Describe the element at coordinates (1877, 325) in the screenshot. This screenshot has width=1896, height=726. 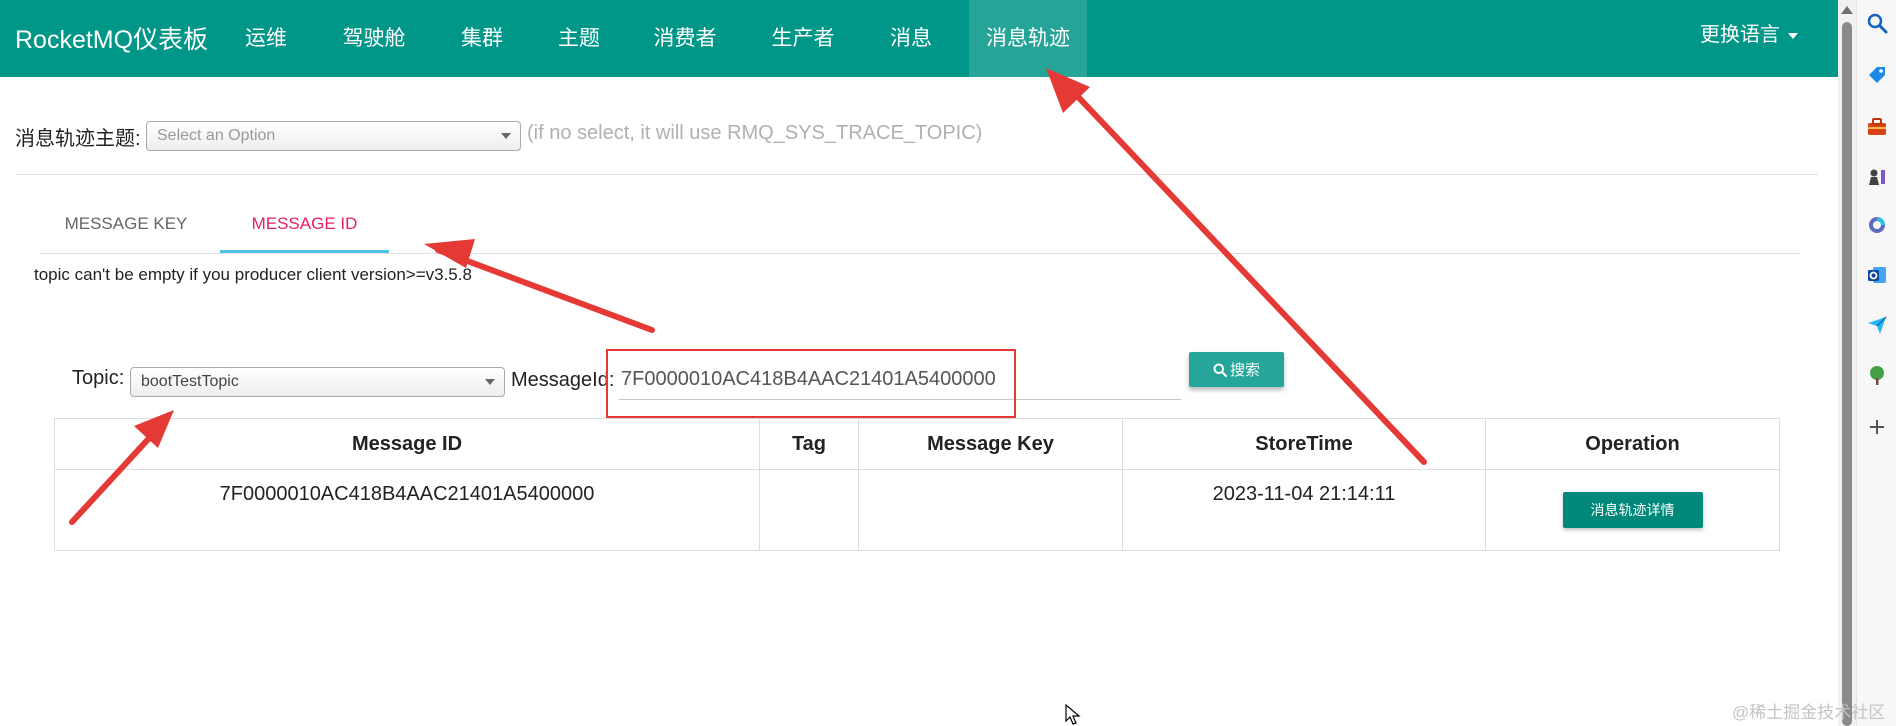
I see `send-icon` at that location.